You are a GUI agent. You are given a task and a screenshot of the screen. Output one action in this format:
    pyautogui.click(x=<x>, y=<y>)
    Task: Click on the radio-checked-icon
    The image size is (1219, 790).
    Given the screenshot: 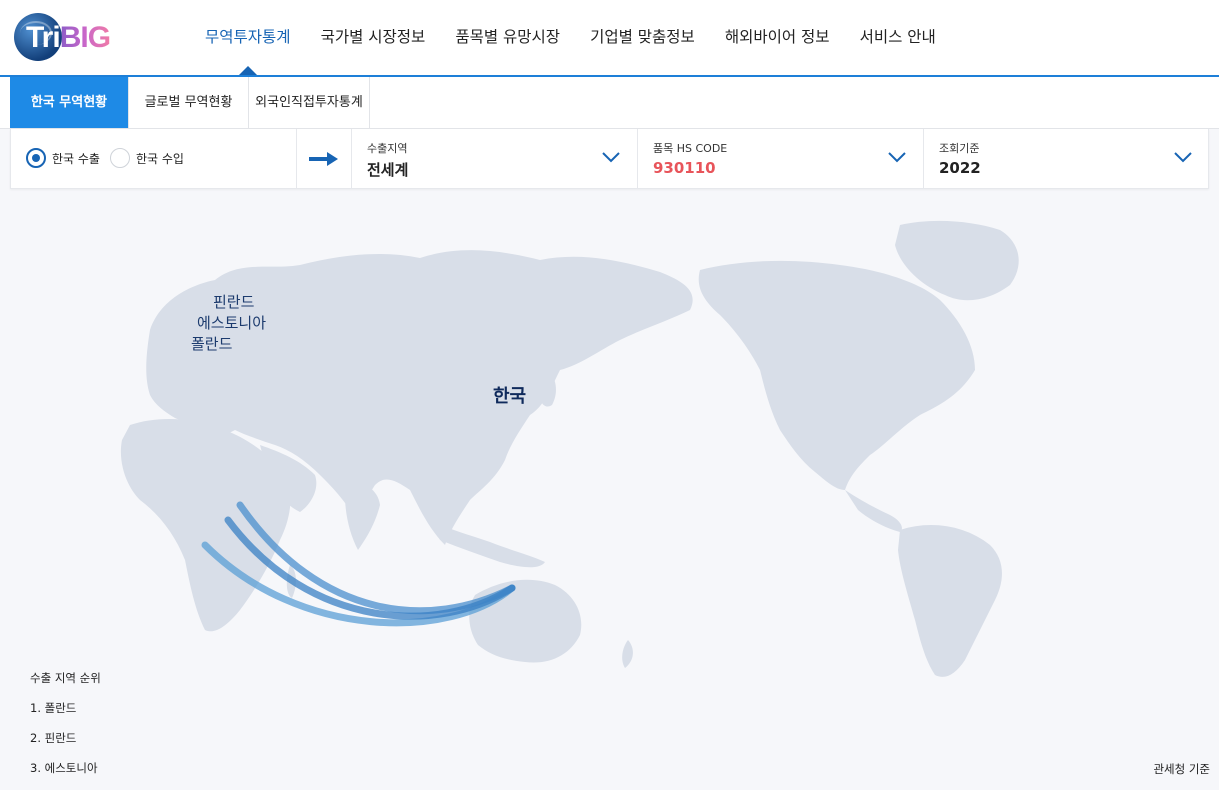 What is the action you would take?
    pyautogui.click(x=36, y=158)
    